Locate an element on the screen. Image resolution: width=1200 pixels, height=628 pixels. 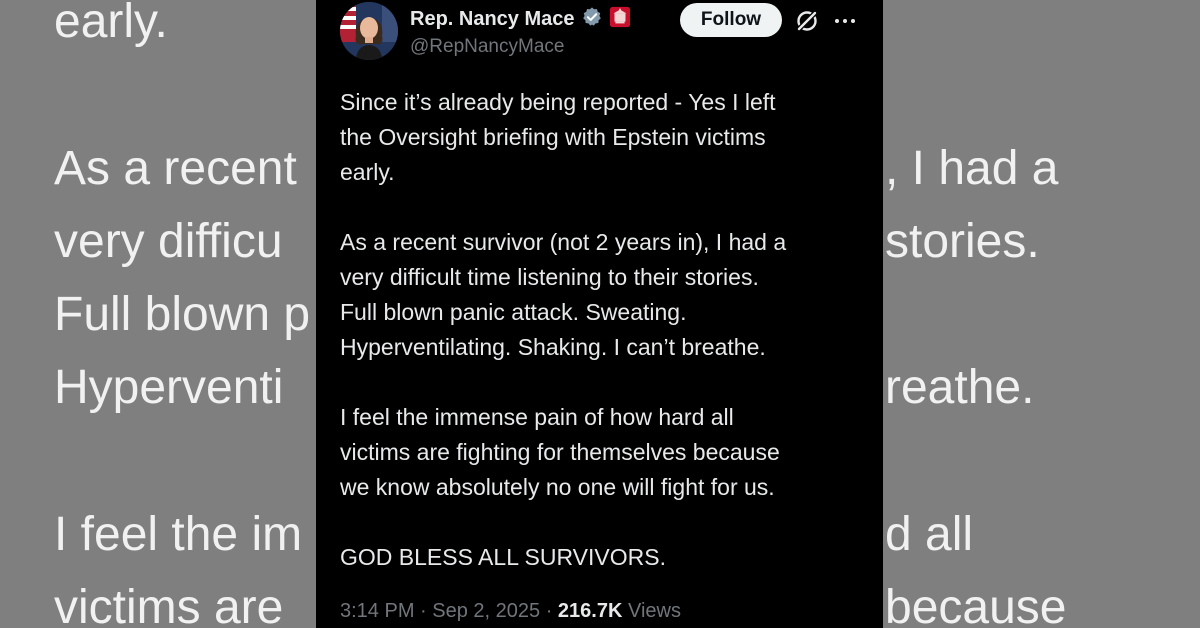
bg-text-line: early. is located at coordinates (111, 24).